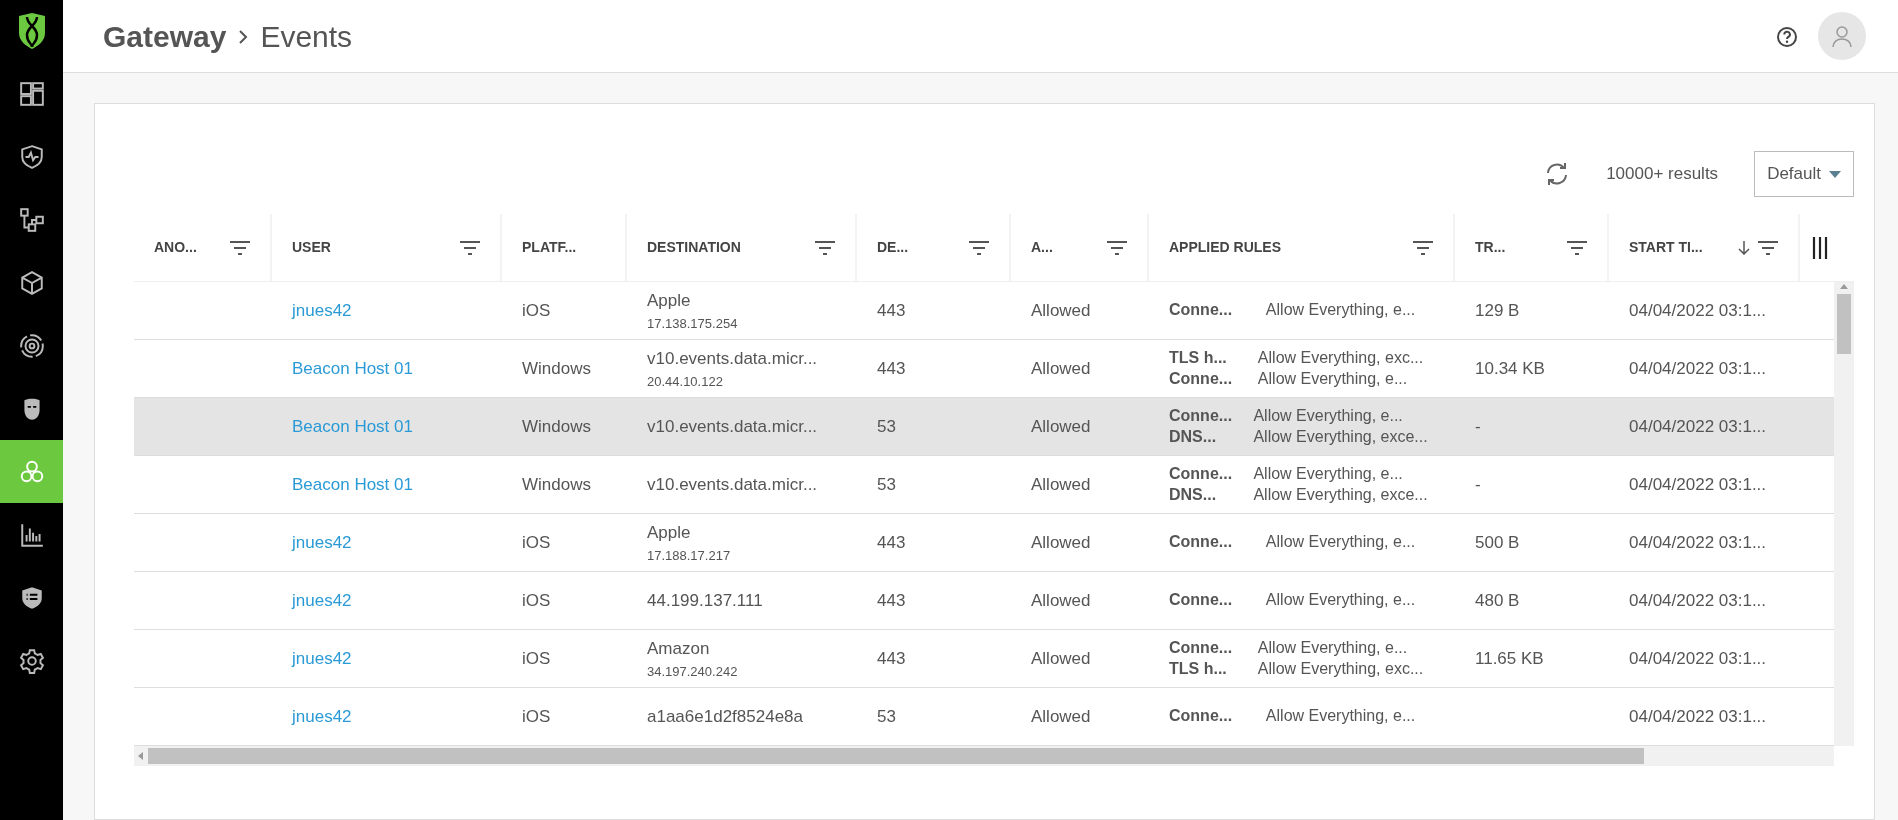 Image resolution: width=1898 pixels, height=820 pixels. I want to click on breadcrumb-item: Gateway, so click(165, 36).